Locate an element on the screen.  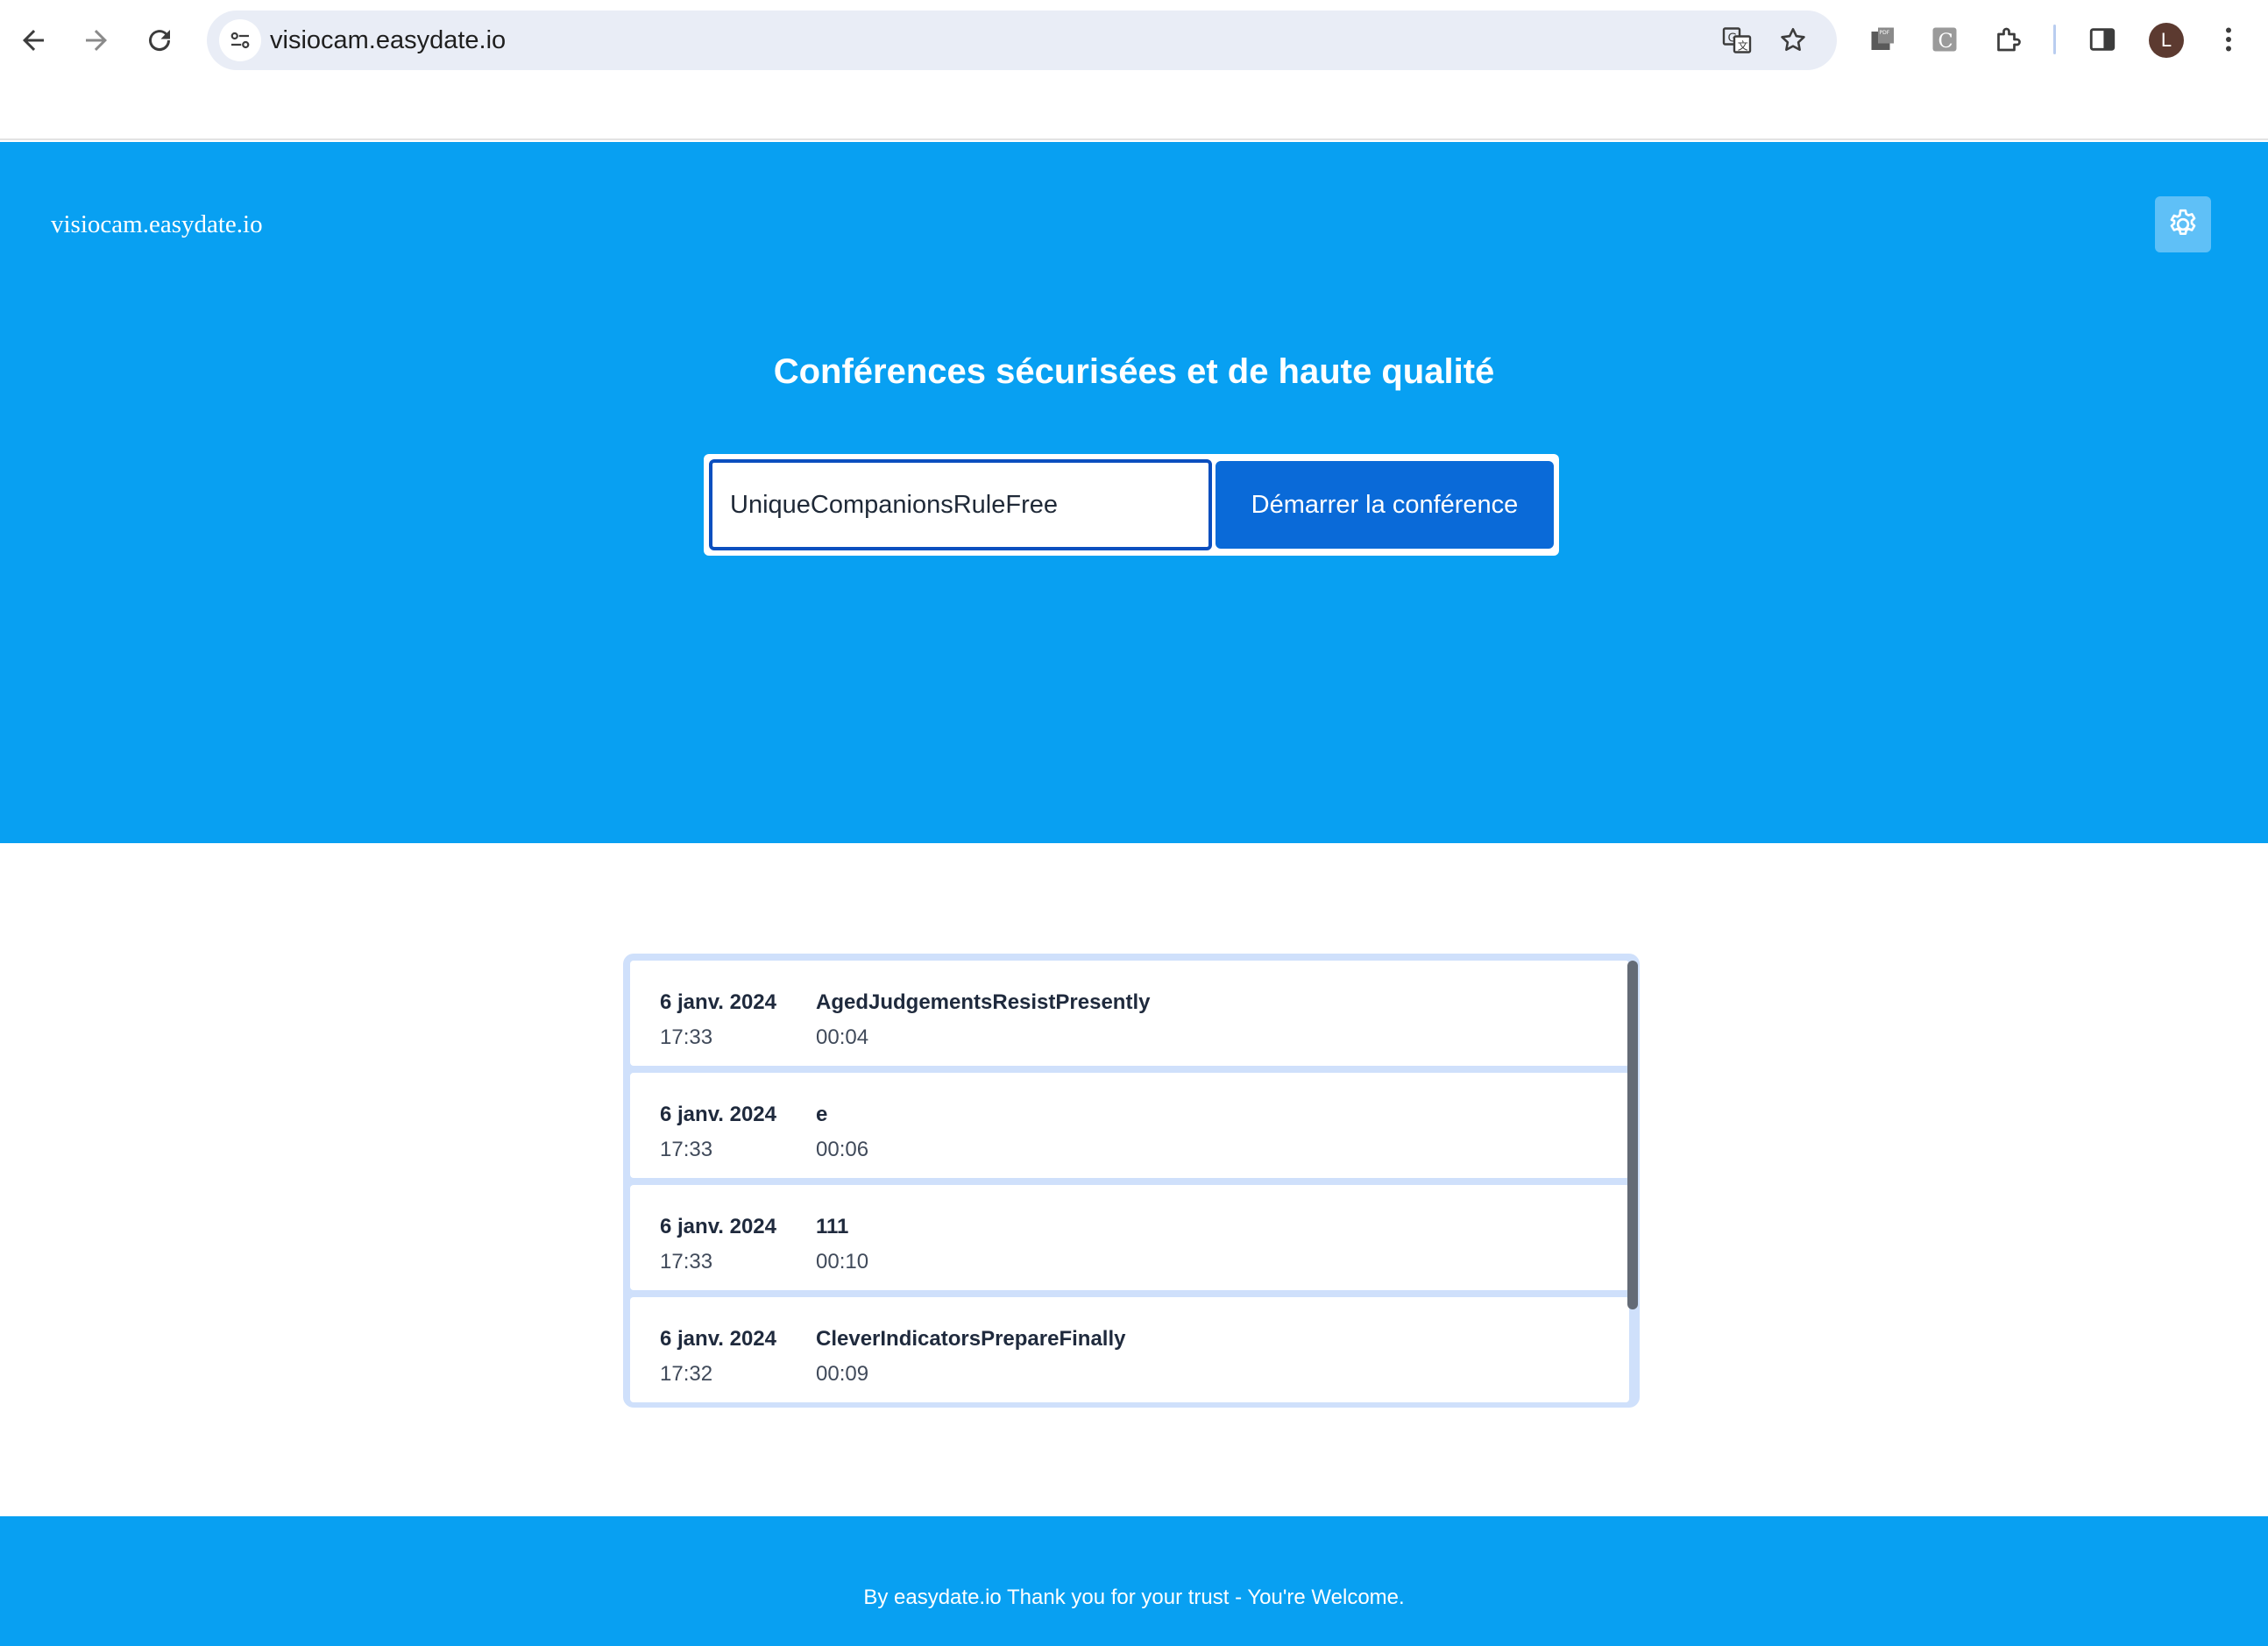
settings-button is located at coordinates (2183, 224).